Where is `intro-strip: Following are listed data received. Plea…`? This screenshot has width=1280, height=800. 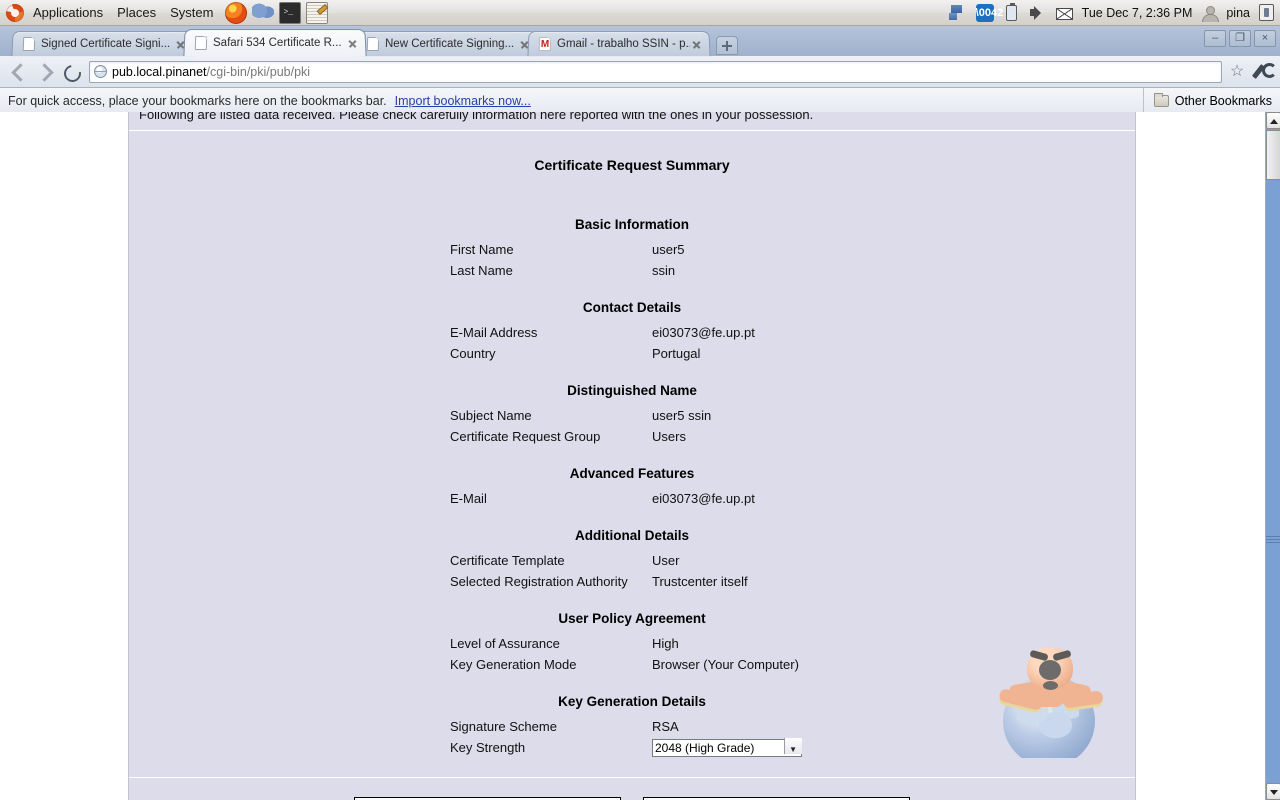
intro-strip: Following are listed data received. Plea… is located at coordinates (632, 121).